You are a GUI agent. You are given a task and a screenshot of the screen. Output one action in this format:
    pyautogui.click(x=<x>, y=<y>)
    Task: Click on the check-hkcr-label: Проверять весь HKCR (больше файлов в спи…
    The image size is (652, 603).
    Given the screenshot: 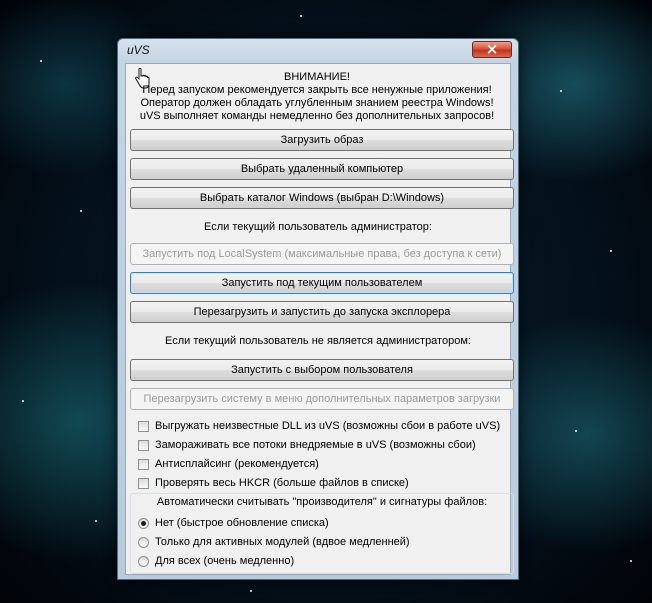 What is the action you would take?
    pyautogui.click(x=282, y=483)
    